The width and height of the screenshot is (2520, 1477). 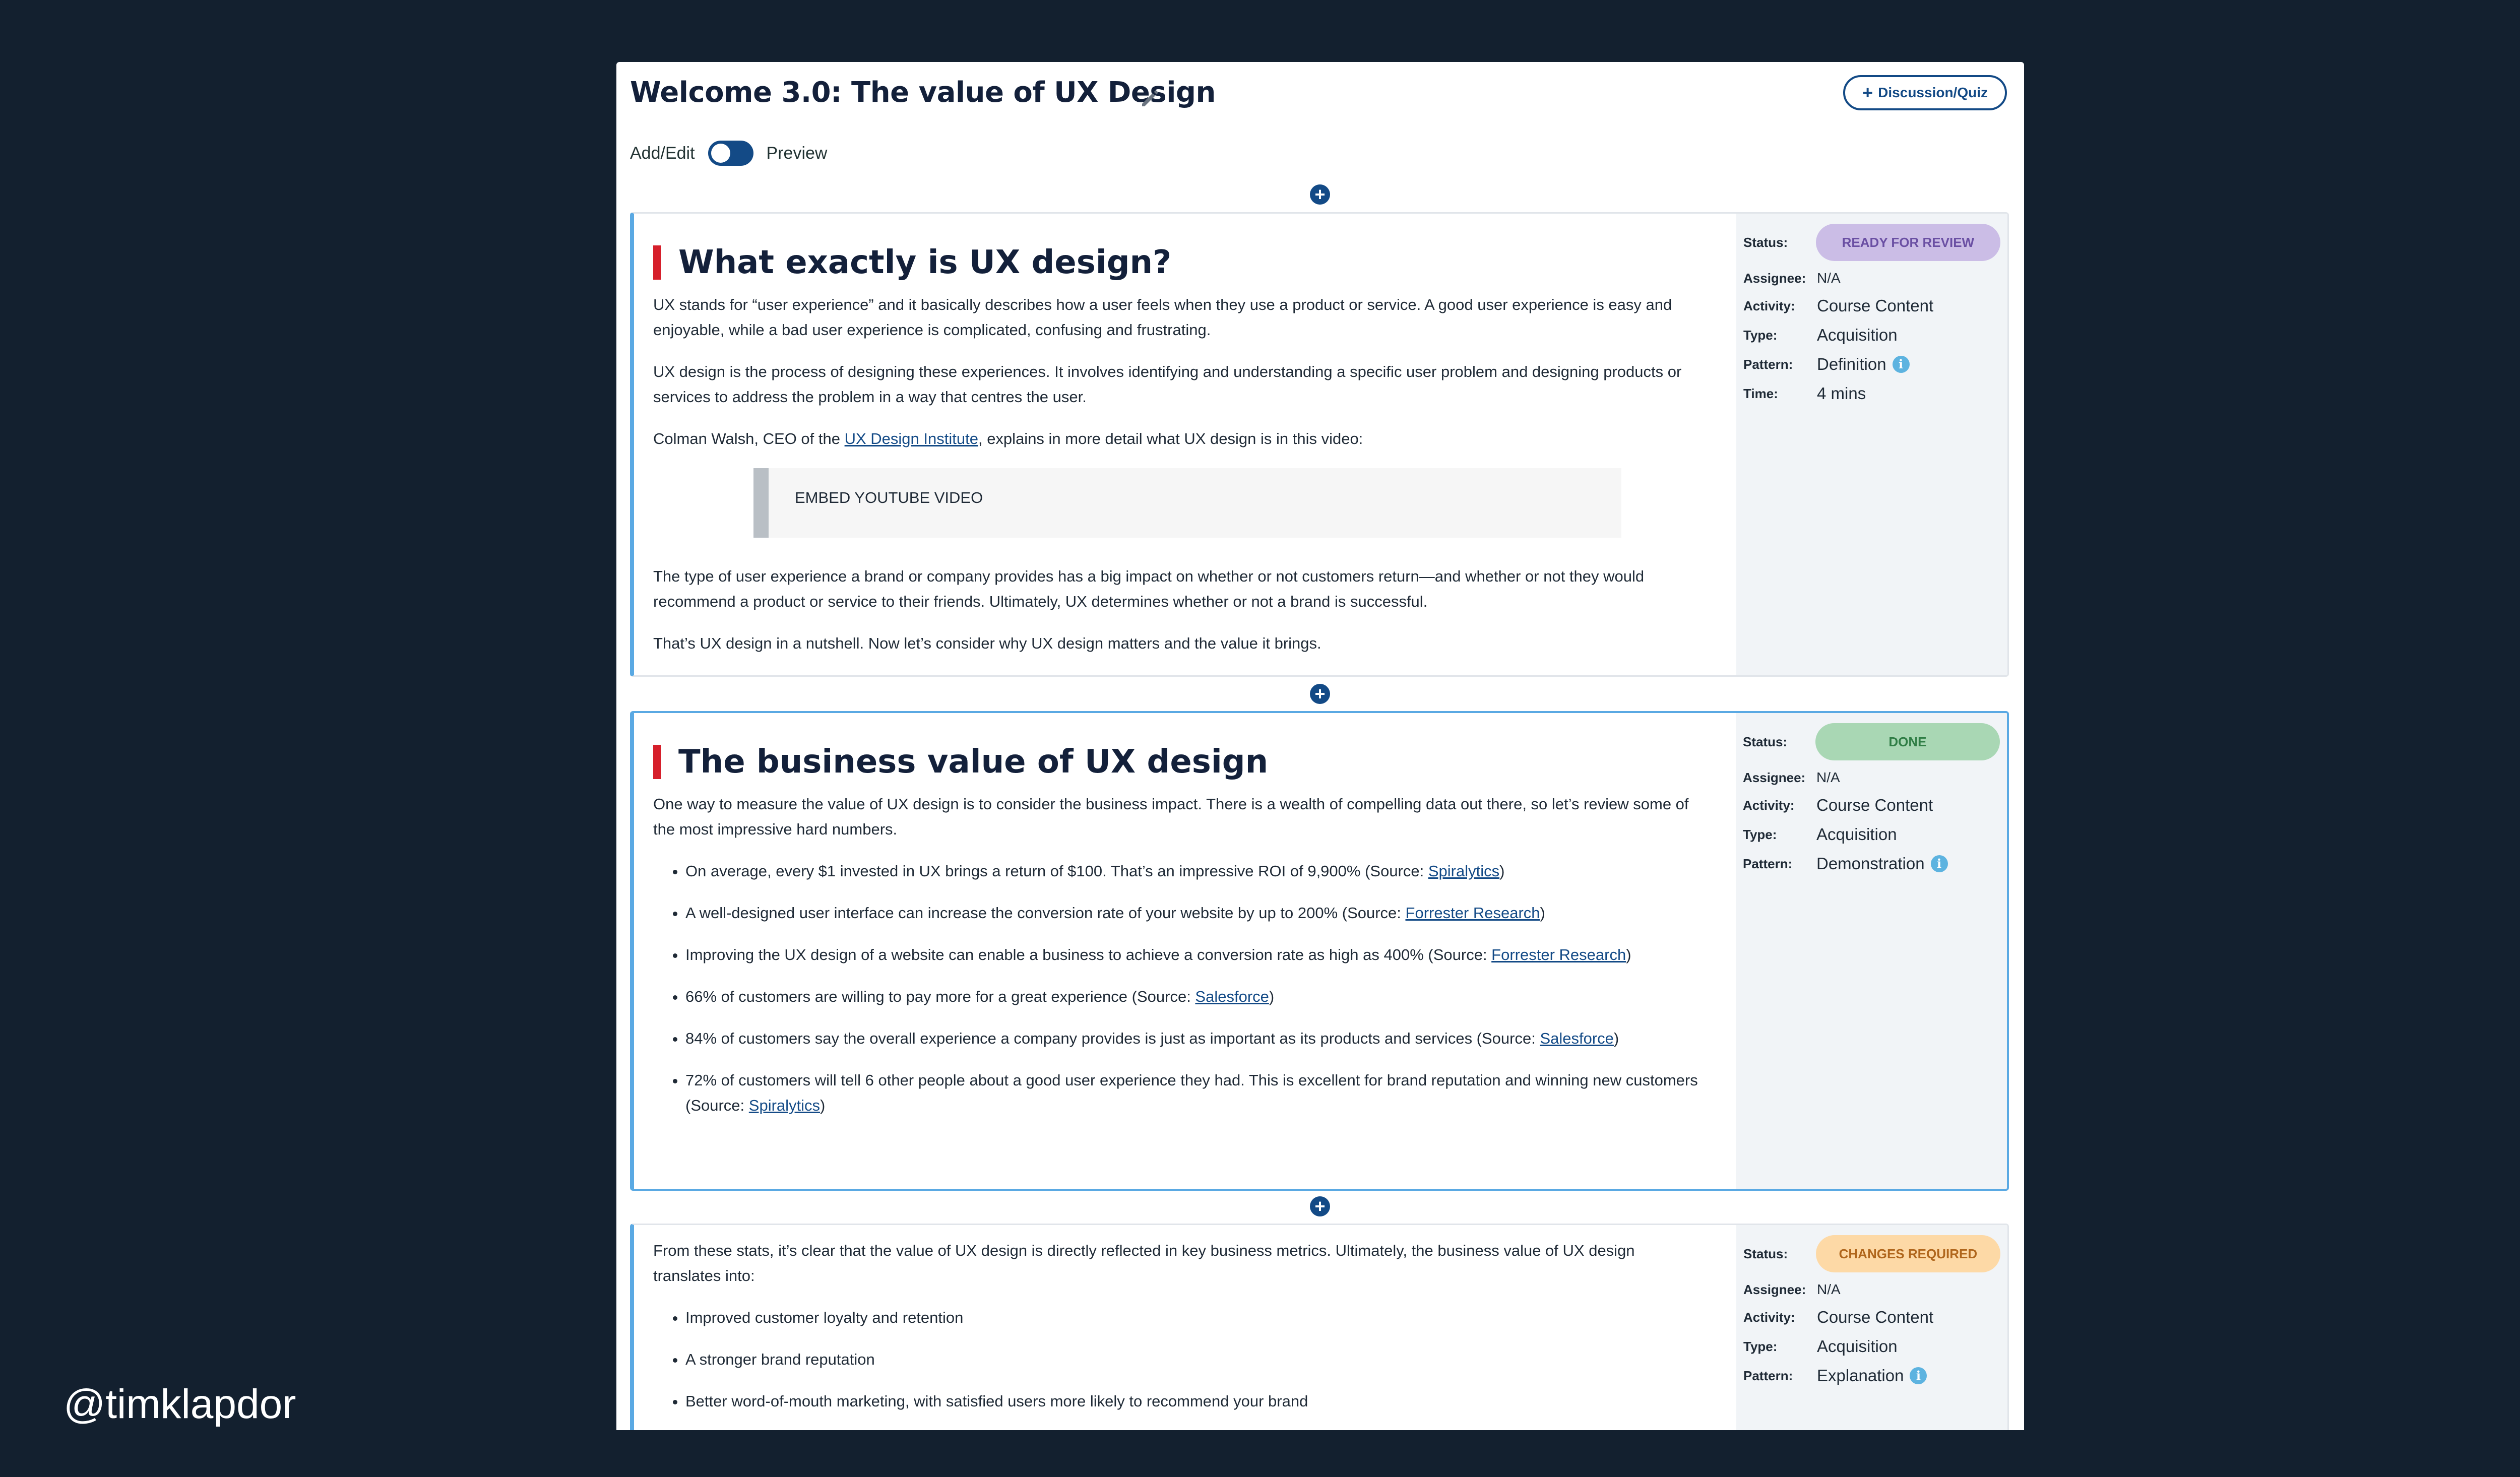 I want to click on block-heading: What exactly is UX design?, so click(x=1177, y=262).